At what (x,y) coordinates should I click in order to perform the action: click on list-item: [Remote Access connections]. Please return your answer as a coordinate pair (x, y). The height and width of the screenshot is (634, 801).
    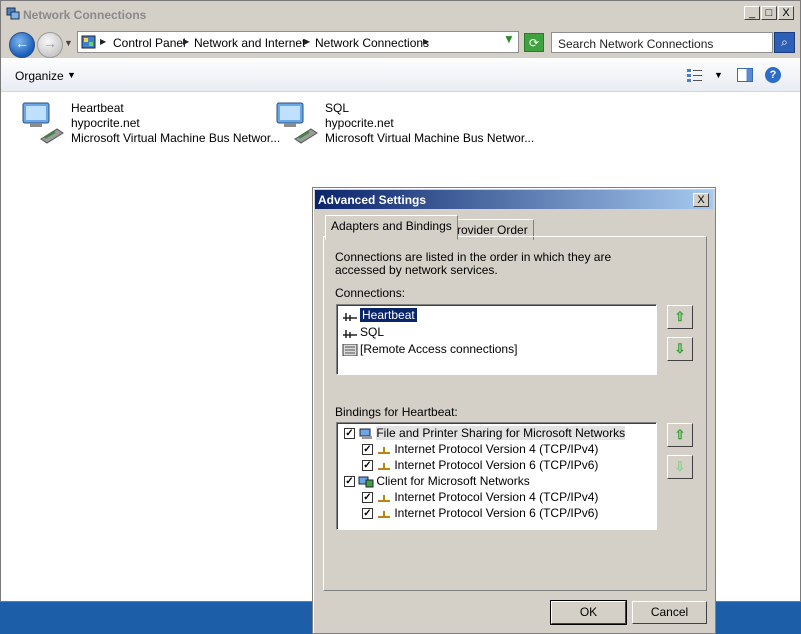
    Looking at the image, I should click on (429, 349).